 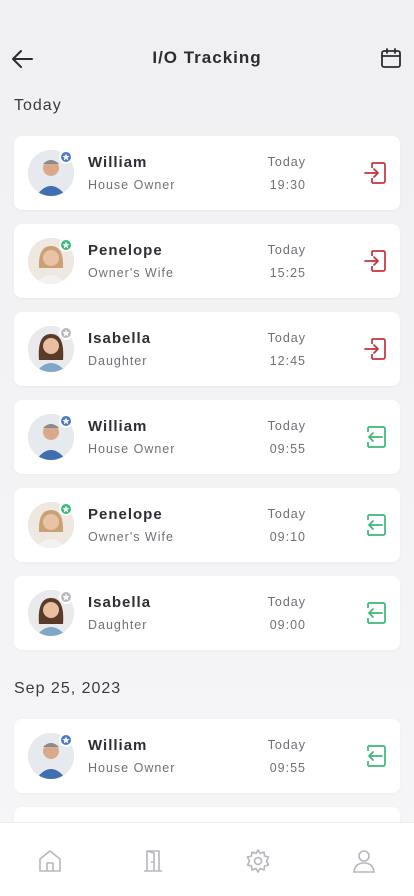 What do you see at coordinates (207, 173) in the screenshot?
I see `list-item: William House Owner Today 19:30` at bounding box center [207, 173].